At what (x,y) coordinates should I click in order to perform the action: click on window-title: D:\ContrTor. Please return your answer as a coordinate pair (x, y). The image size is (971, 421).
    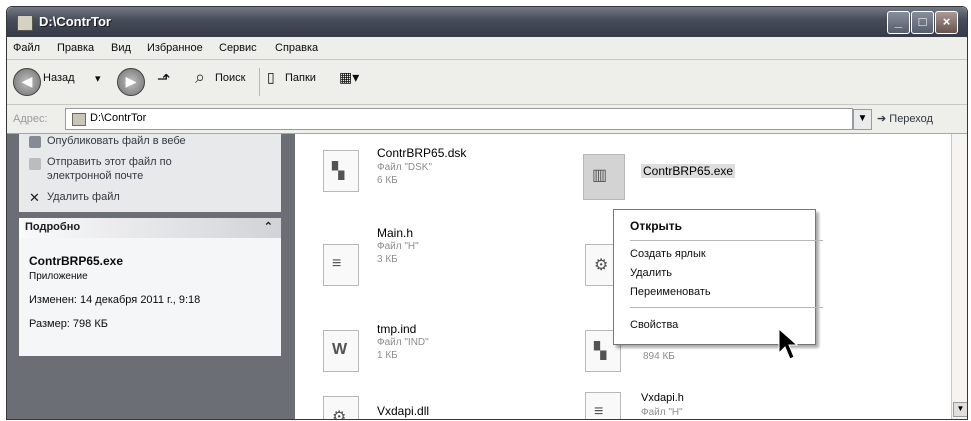
    Looking at the image, I should click on (75, 21).